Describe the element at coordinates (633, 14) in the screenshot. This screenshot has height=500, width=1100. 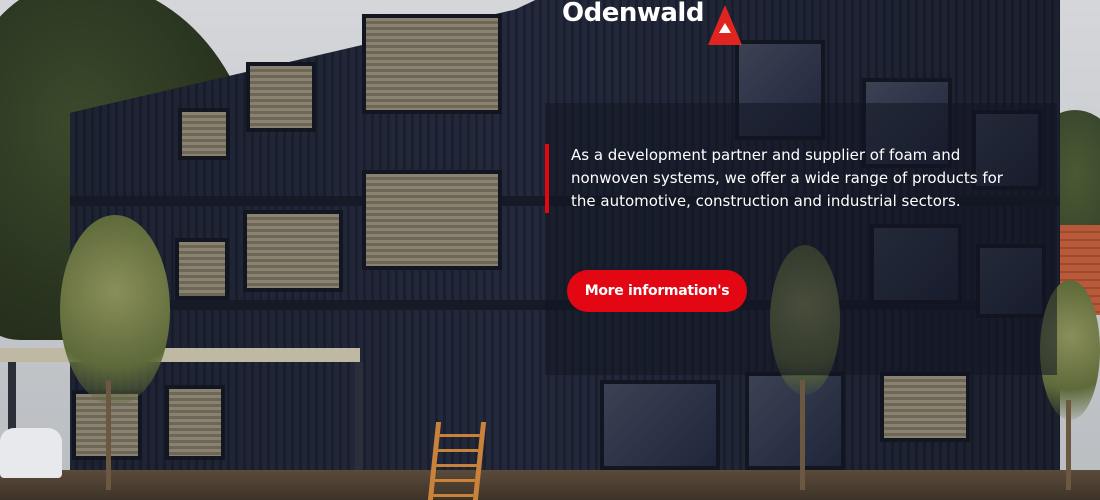
I see `logo-text: Odenwald` at that location.